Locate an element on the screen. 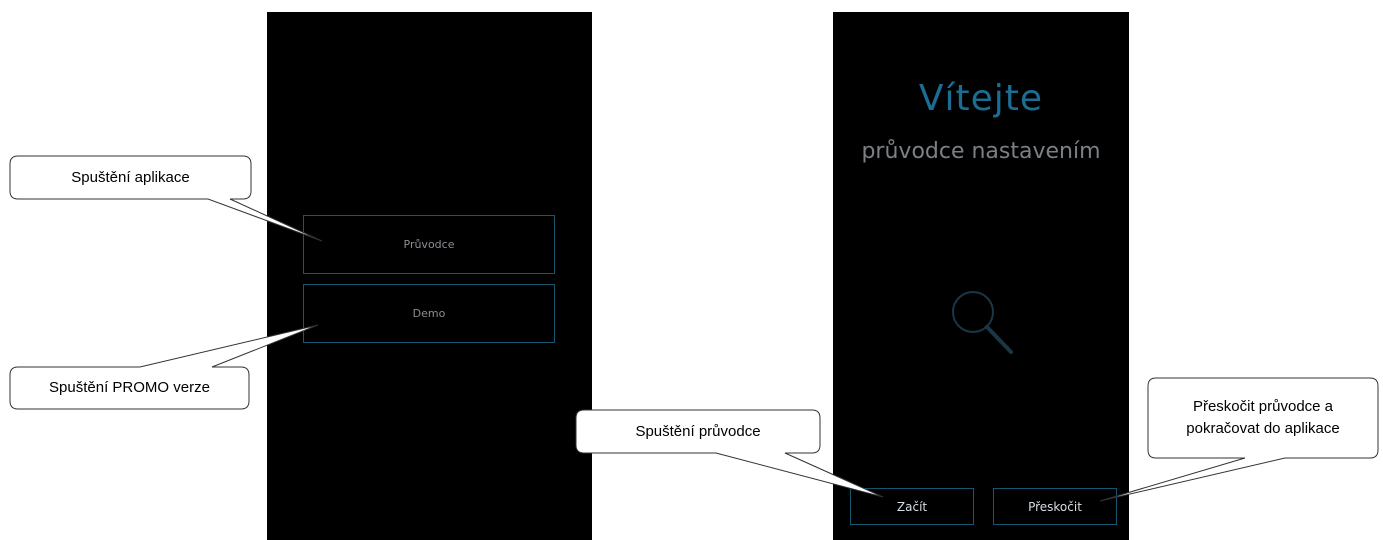  callout-skip-line1: Přeskočit průvodce a is located at coordinates (1263, 406).